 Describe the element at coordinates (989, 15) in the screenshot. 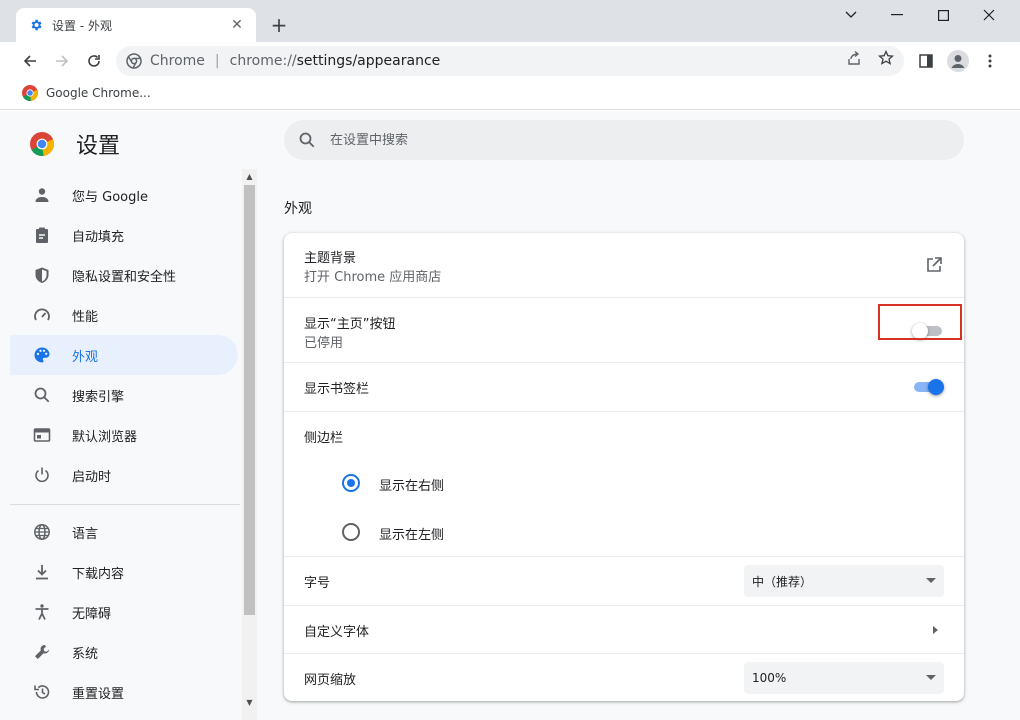

I see `window-close-icon` at that location.